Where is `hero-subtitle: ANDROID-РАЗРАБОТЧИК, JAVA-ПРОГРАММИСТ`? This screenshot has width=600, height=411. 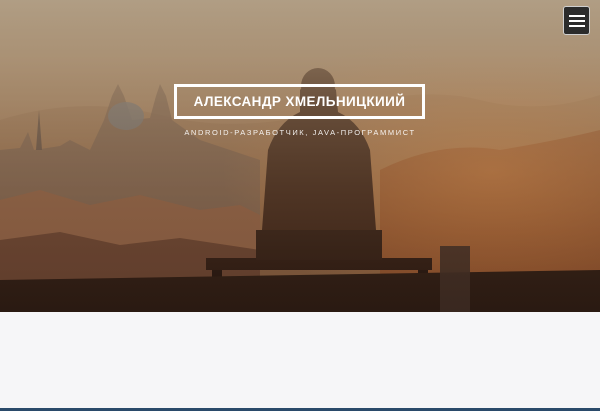 hero-subtitle: ANDROID-РАЗРАБОТЧИК, JAVA-ПРОГРАММИСТ is located at coordinates (300, 132).